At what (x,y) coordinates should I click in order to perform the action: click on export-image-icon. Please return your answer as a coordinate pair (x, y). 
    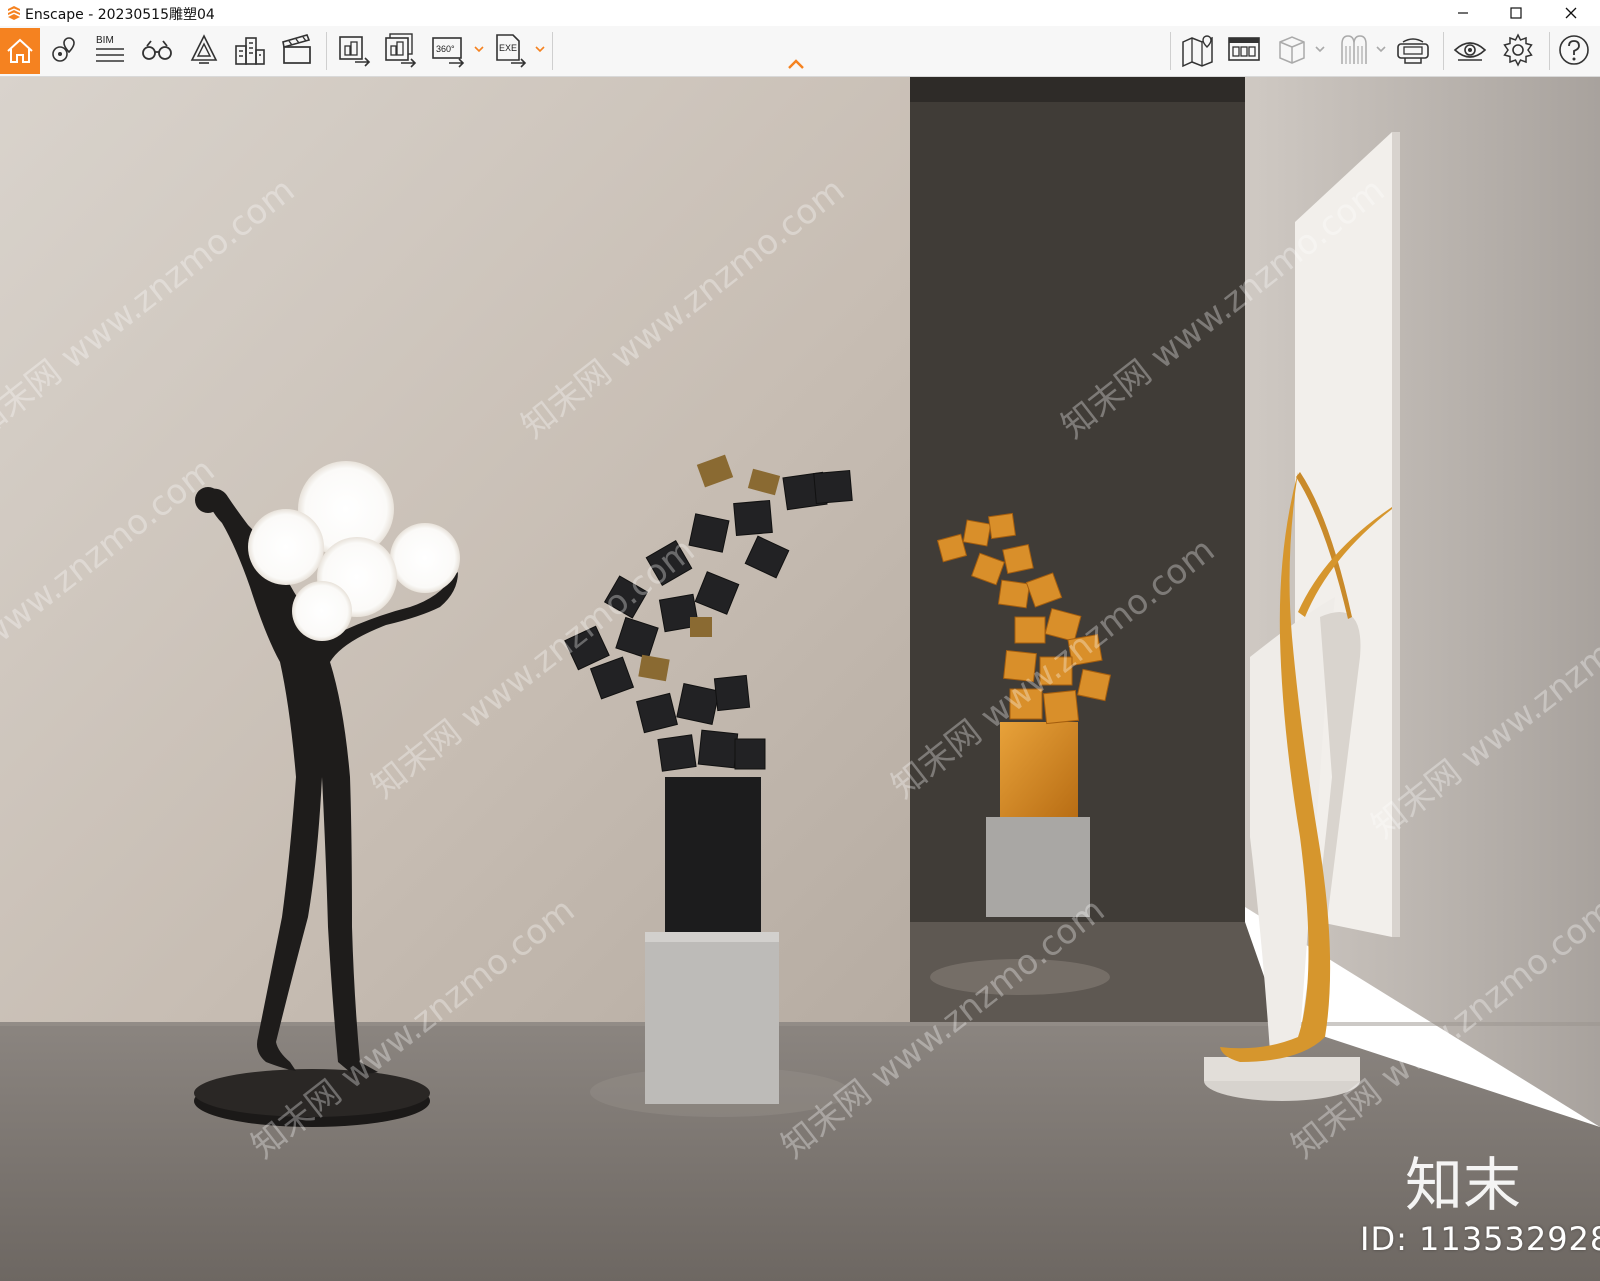
    Looking at the image, I should click on (355, 51).